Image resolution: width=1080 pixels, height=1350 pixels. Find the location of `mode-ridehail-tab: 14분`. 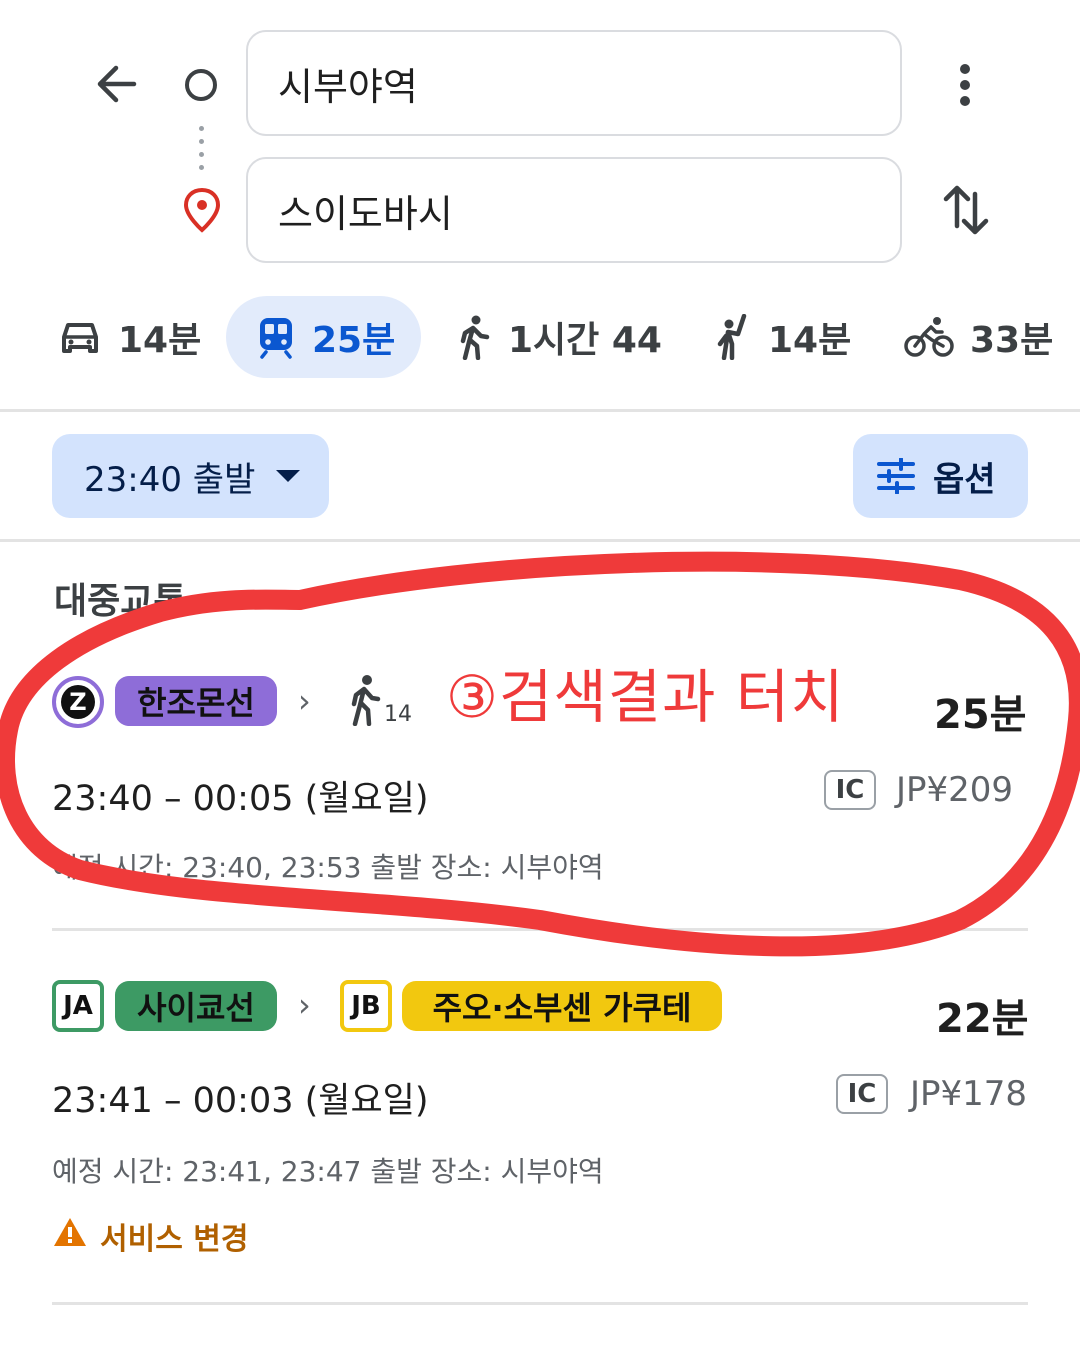

mode-ridehail-tab: 14분 is located at coordinates (782, 337).